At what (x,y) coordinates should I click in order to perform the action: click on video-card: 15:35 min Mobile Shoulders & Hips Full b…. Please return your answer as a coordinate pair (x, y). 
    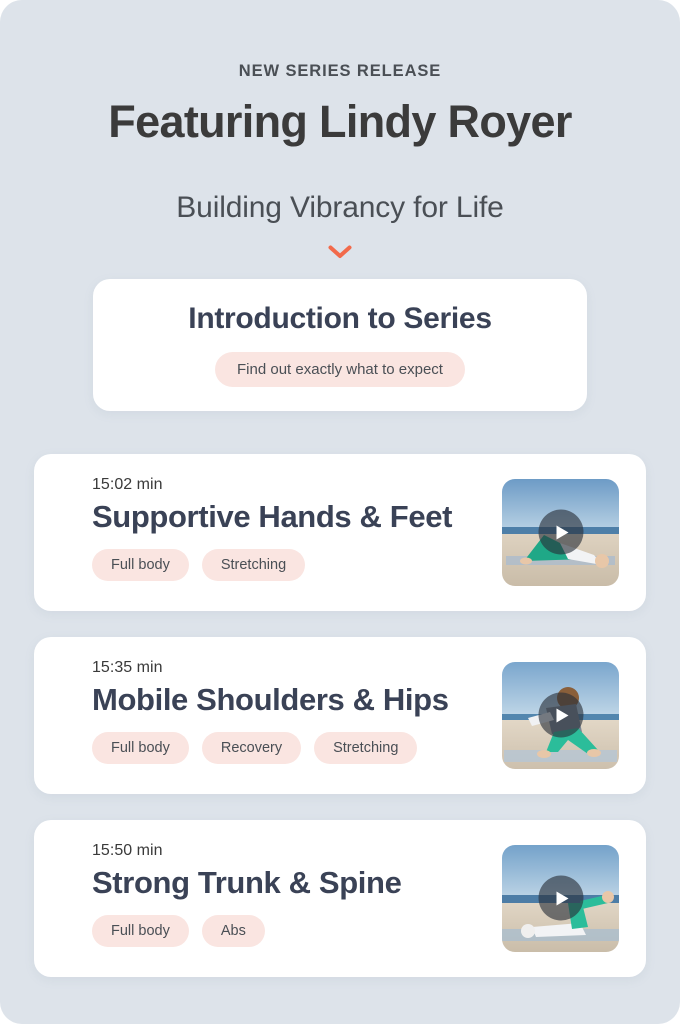
    Looking at the image, I should click on (340, 715).